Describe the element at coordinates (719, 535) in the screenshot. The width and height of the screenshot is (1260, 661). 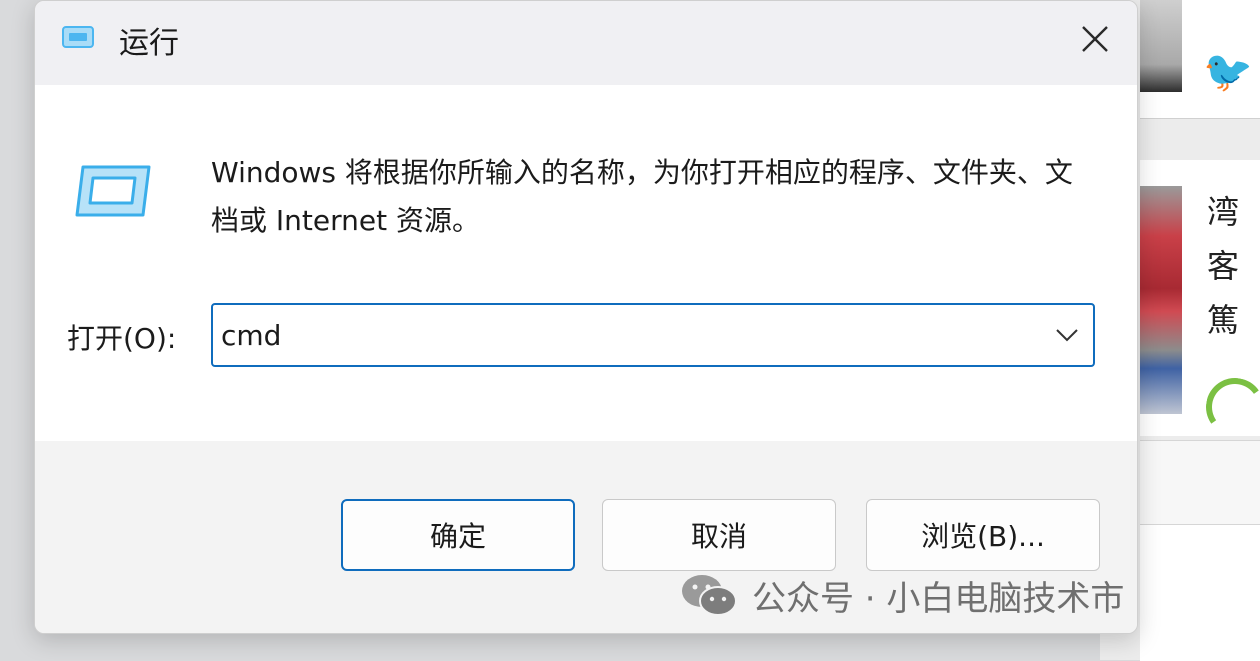
I see `cancel-button: 取消` at that location.